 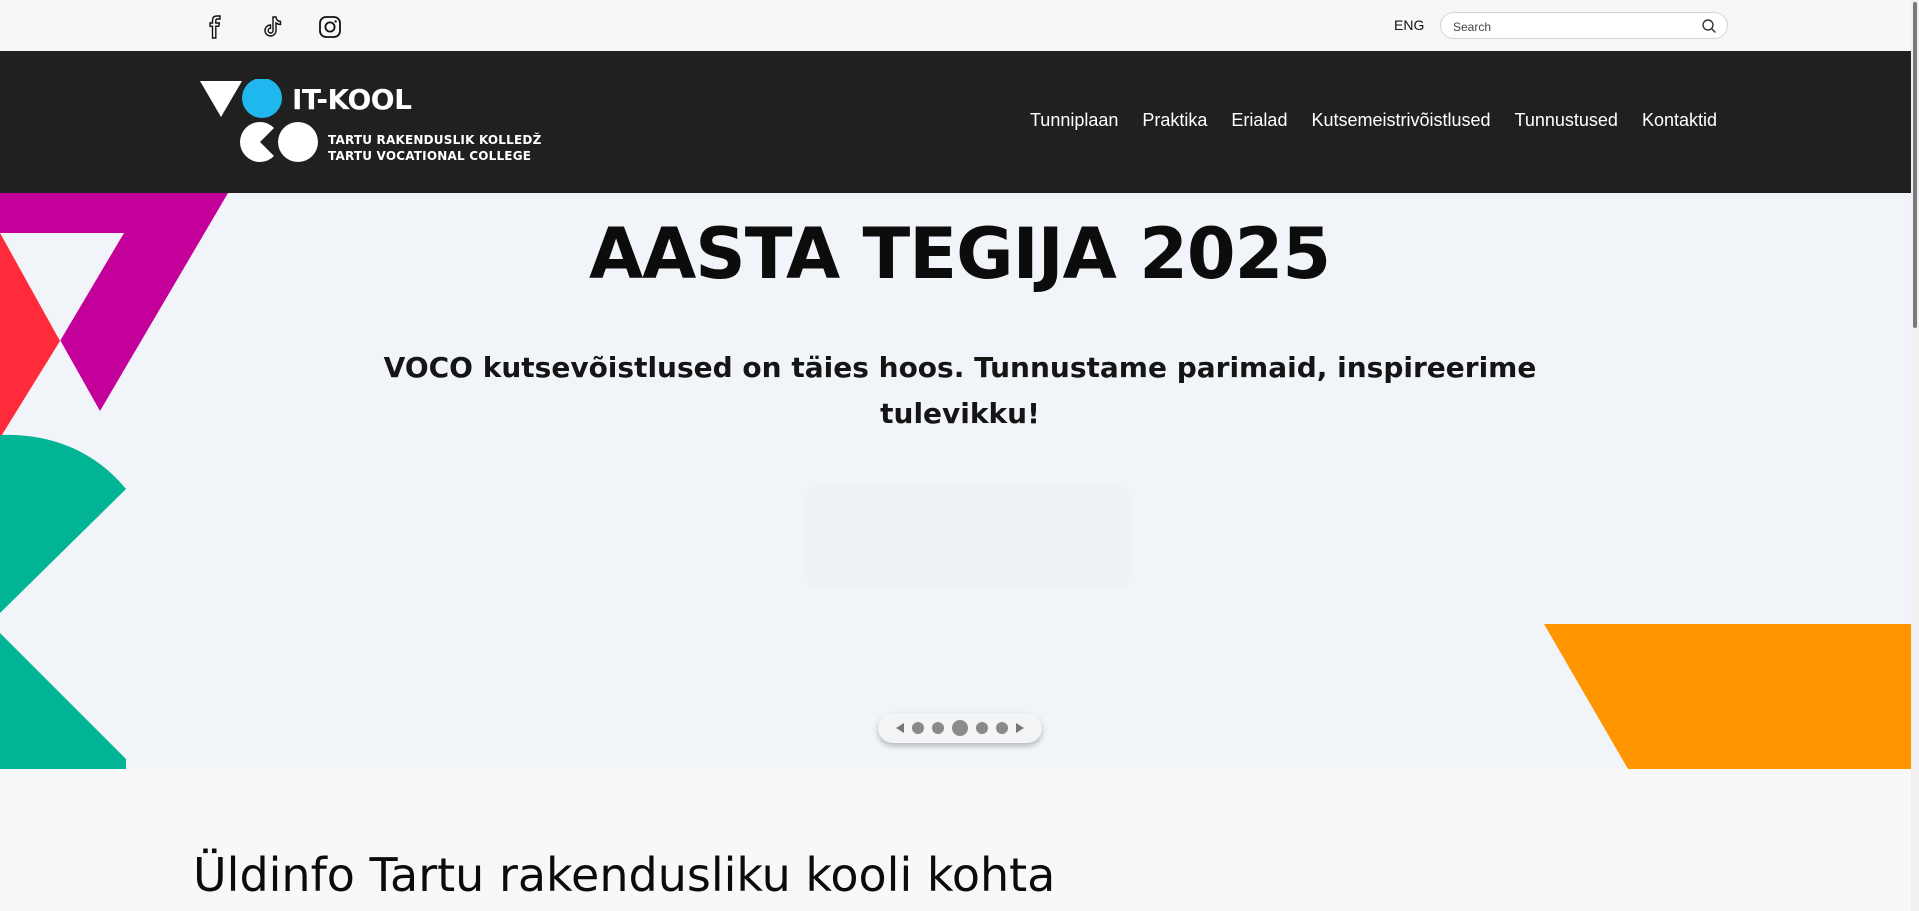 I want to click on logo-subtitle-en: TARTU VOCATIONAL COLLEGE, so click(x=430, y=156).